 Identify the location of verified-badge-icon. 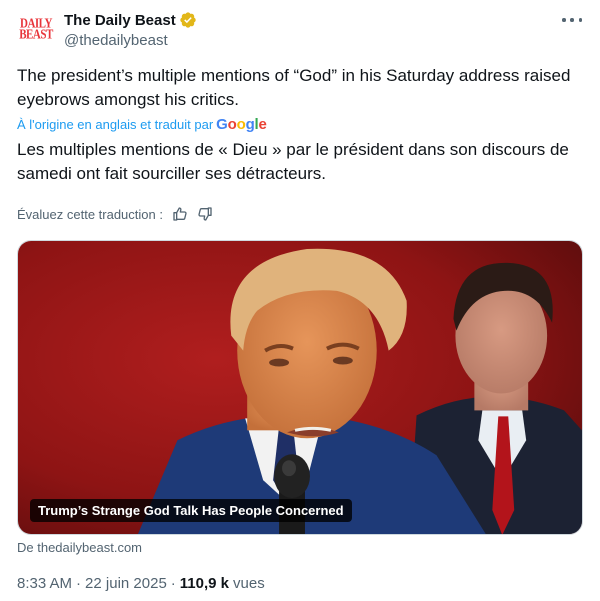
(188, 20).